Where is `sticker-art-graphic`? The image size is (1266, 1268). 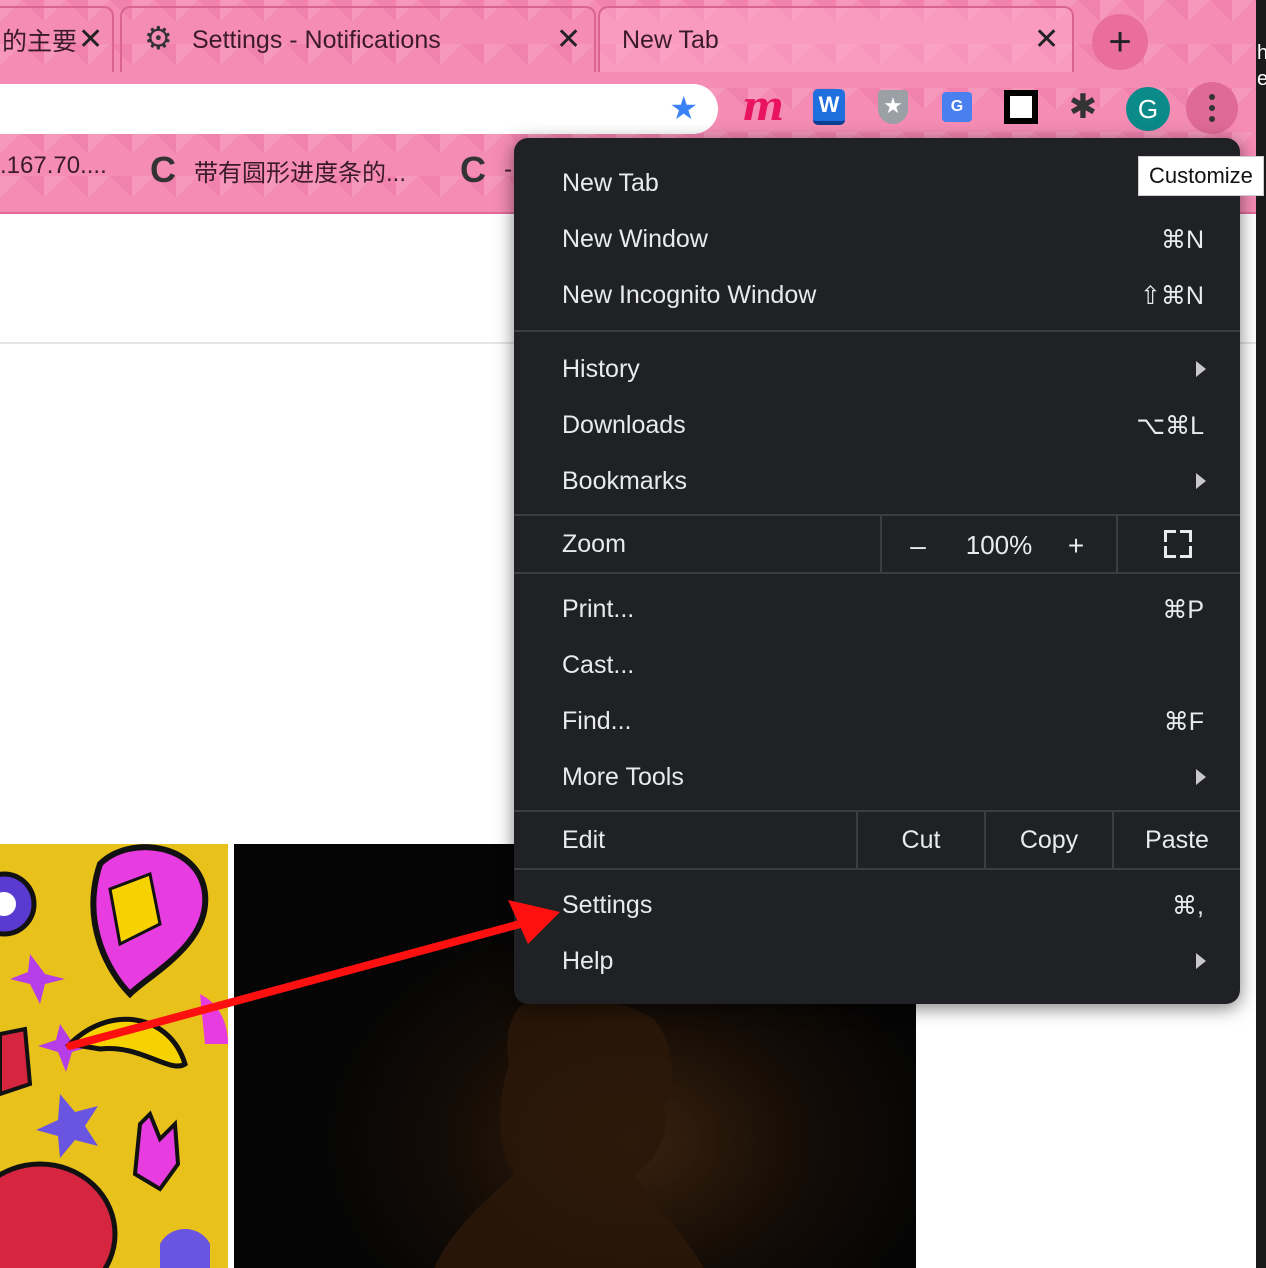
sticker-art-graphic is located at coordinates (114, 1056).